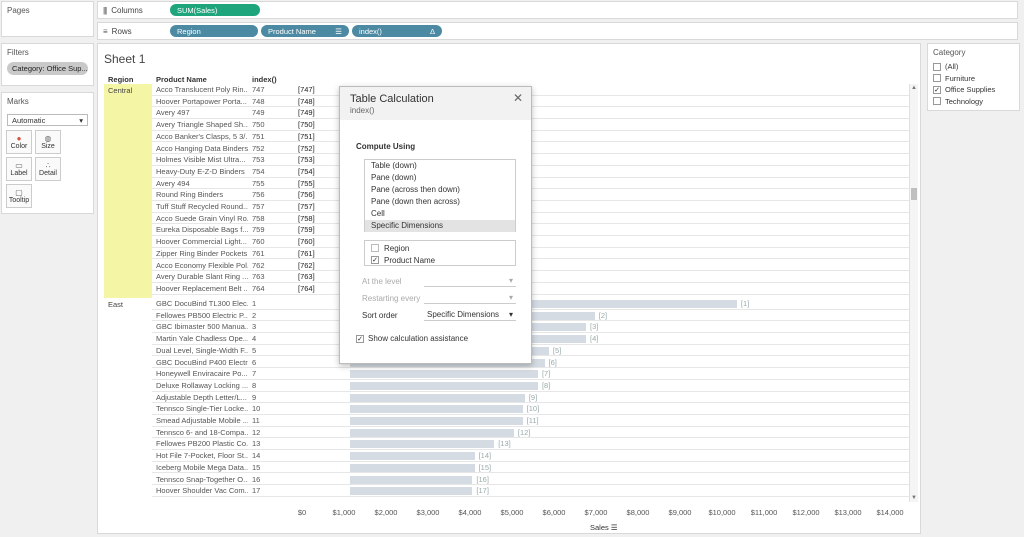  Describe the element at coordinates (531, 398) in the screenshot. I see `table-row: Adjustable Depth Letter/L... 9 [9]` at that location.